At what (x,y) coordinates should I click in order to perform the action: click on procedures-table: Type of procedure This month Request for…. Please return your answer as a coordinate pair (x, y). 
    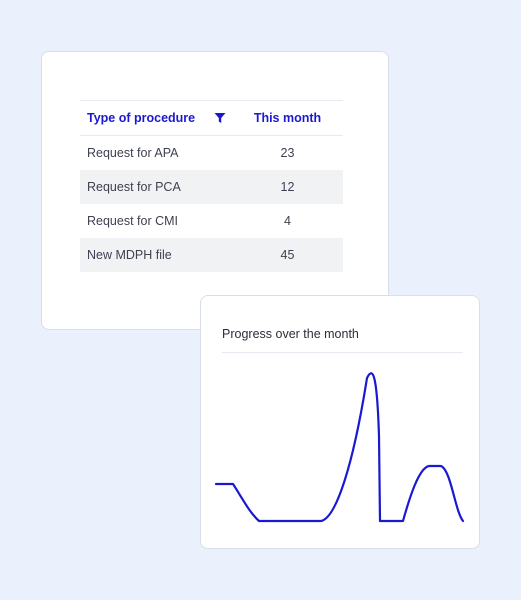
    Looking at the image, I should click on (211, 186).